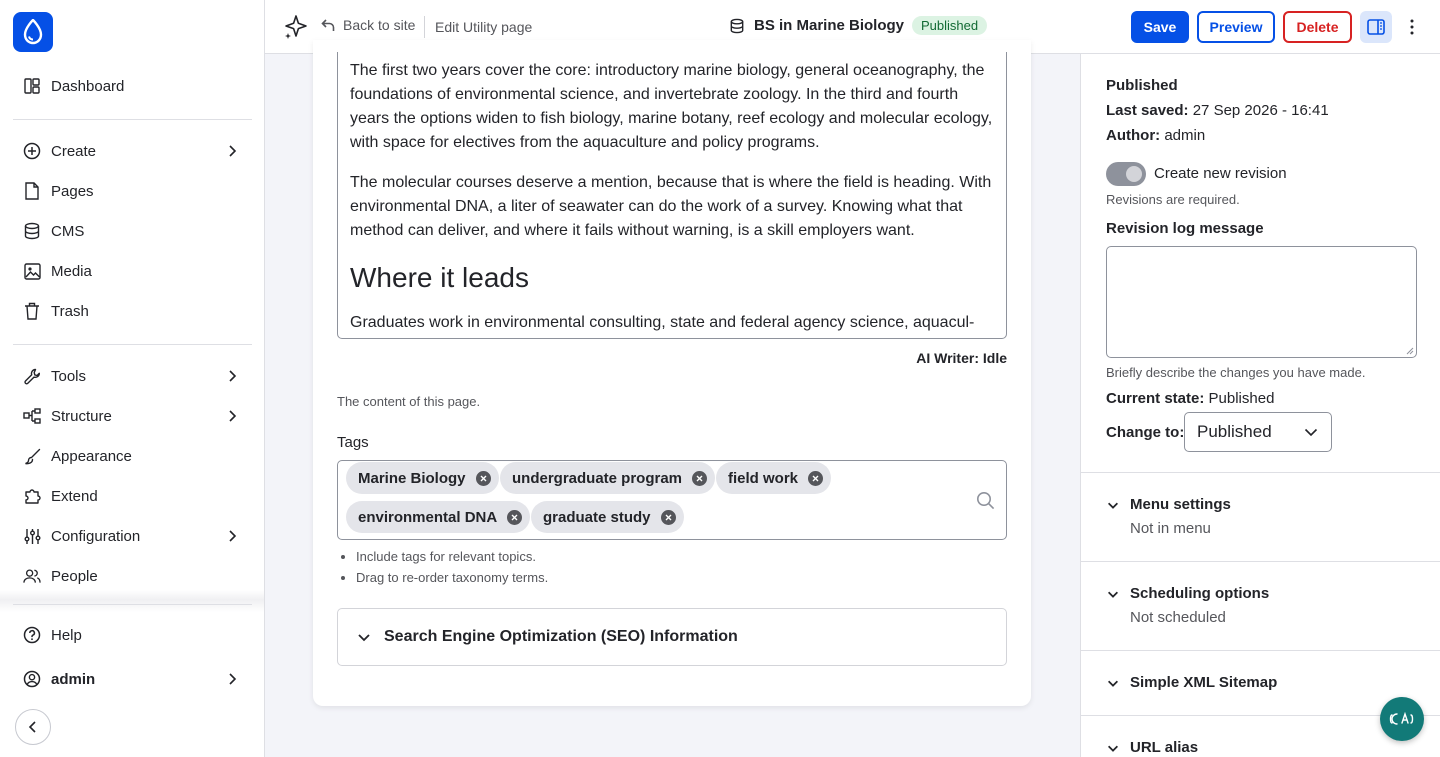  I want to click on tag-chip: undergraduate program, so click(608, 478).